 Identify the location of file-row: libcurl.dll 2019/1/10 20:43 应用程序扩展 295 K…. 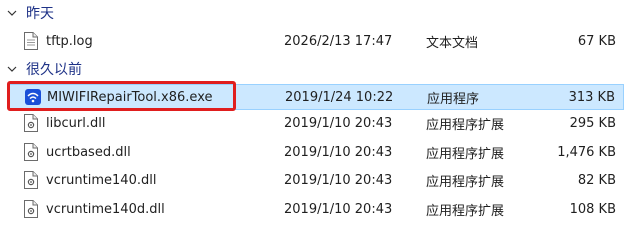
(316, 123).